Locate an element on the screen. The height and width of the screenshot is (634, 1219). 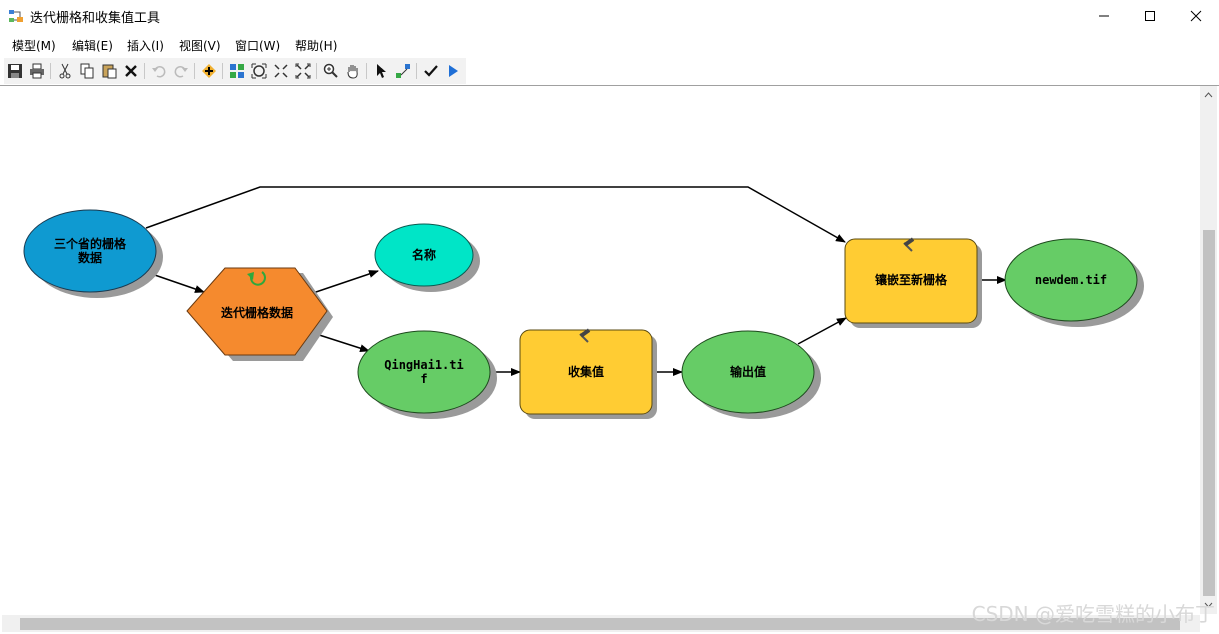
full-extent-button is located at coordinates (259, 71).